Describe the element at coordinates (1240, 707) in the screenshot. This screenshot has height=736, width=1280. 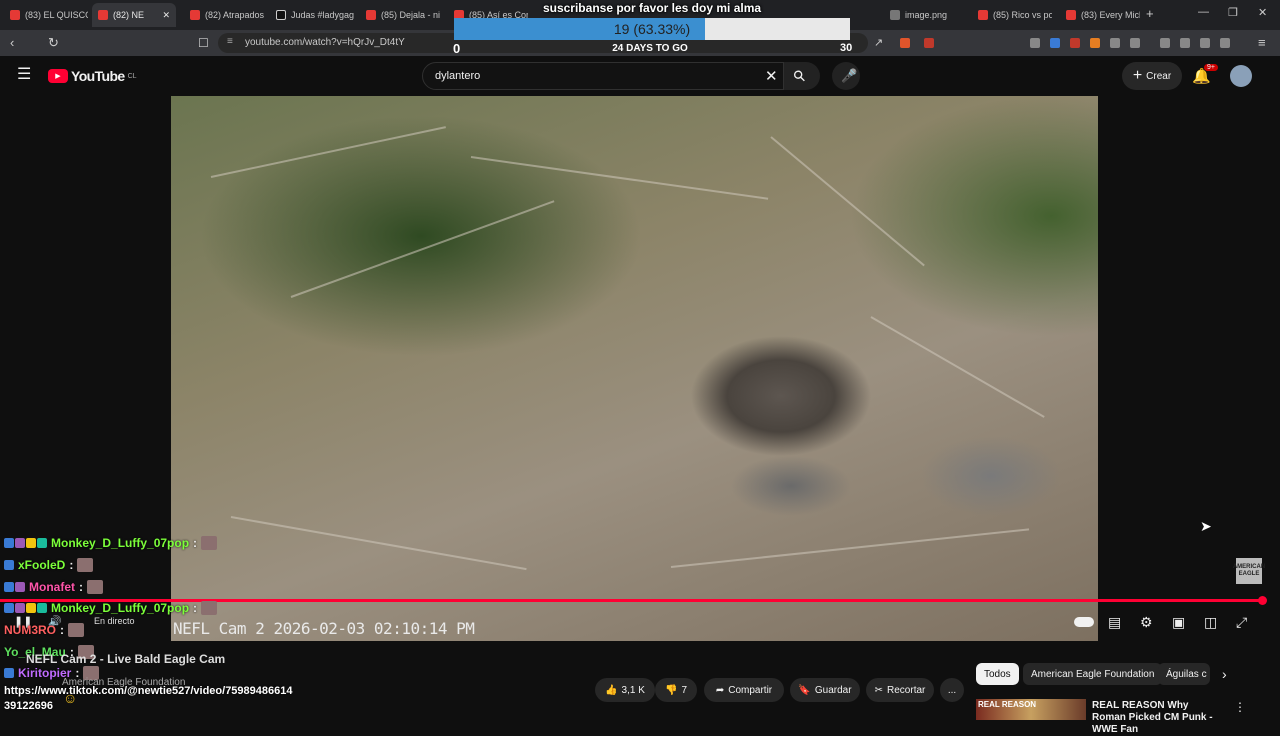
I see `more-vertical-icon: ⋮` at that location.